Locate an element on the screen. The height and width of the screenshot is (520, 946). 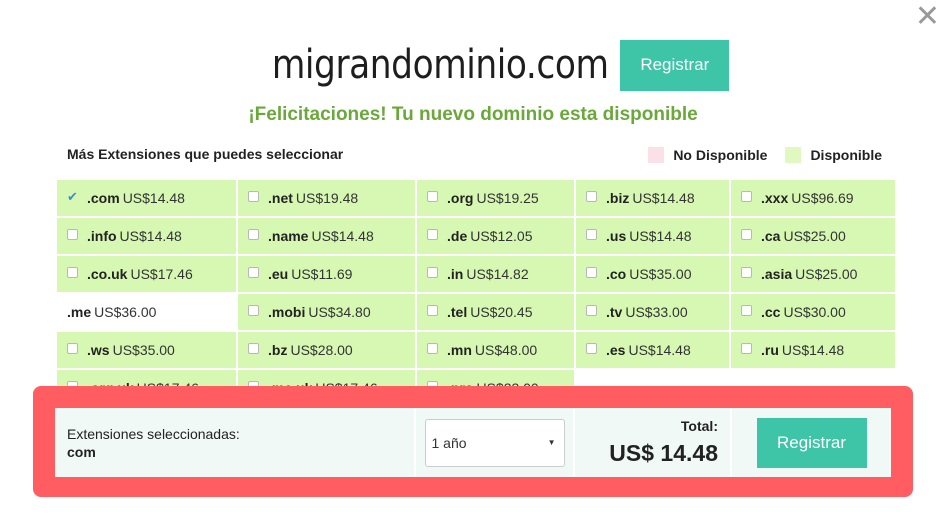
extension-name: .mn is located at coordinates (459, 350).